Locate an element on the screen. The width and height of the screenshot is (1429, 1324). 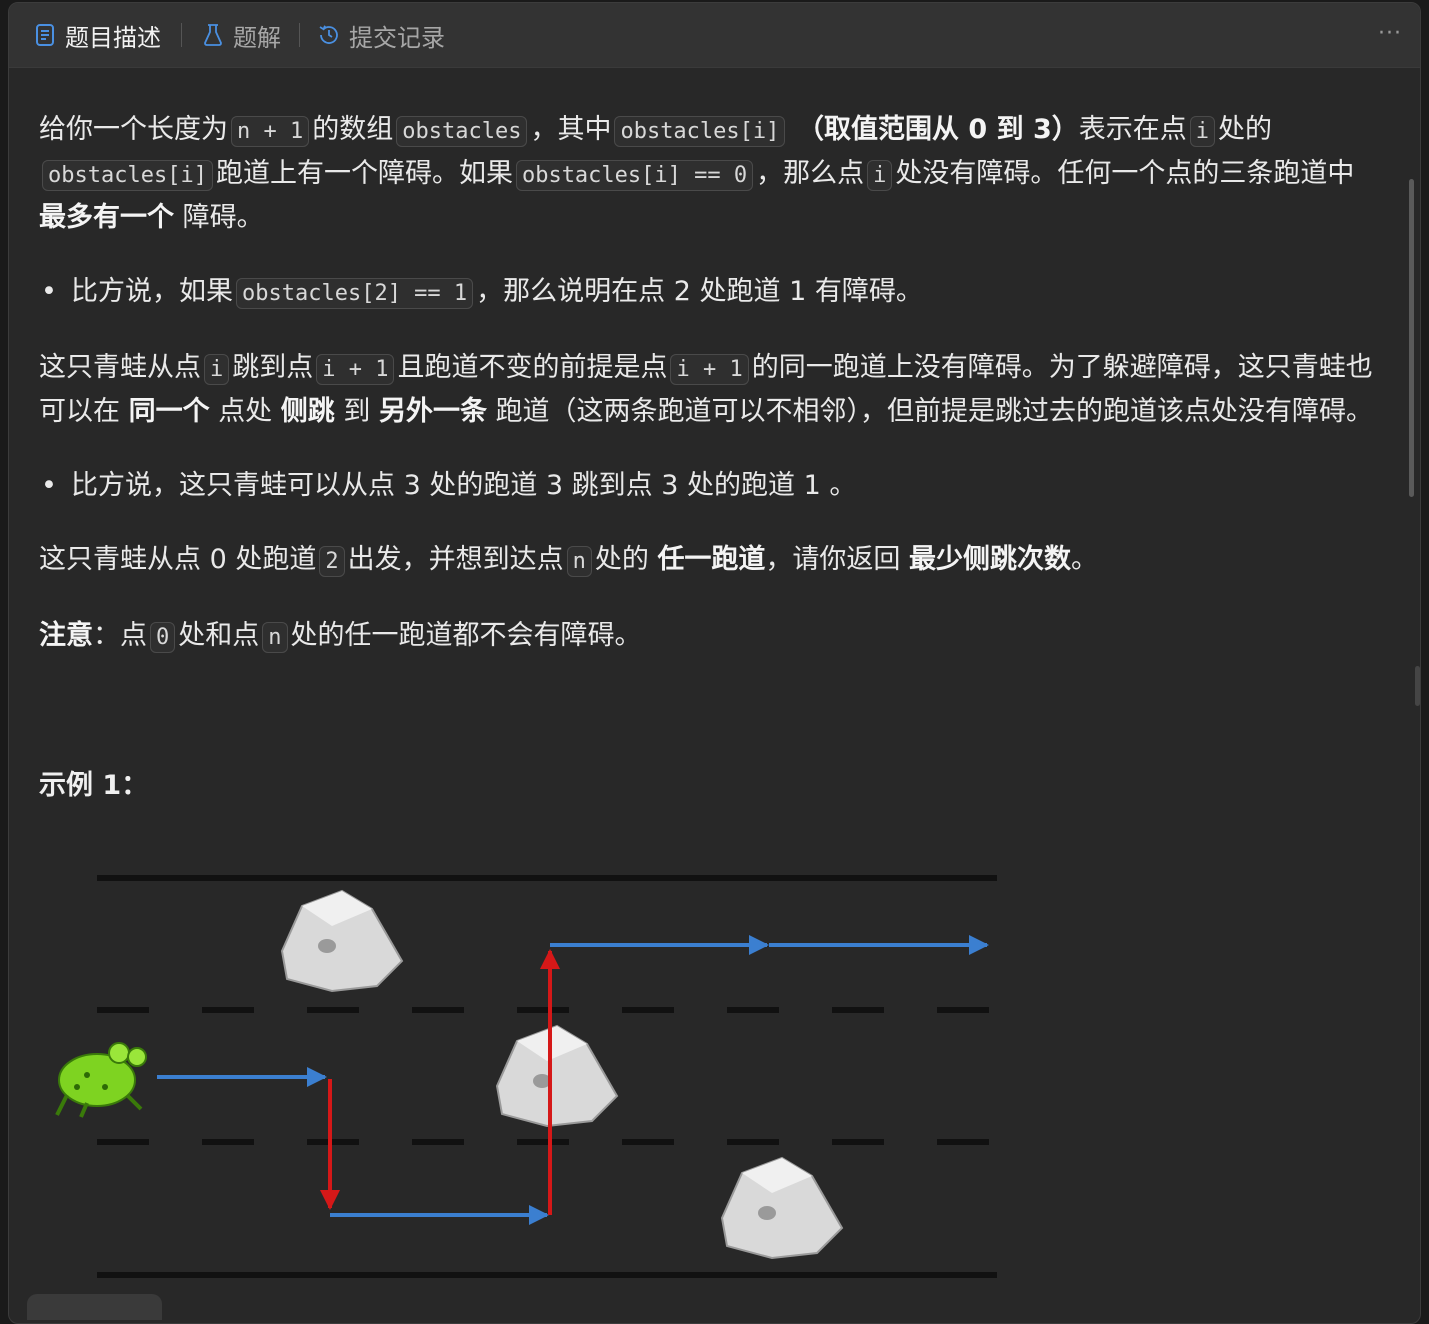
bold-text: 最少侧跳次数 is located at coordinates (990, 559).